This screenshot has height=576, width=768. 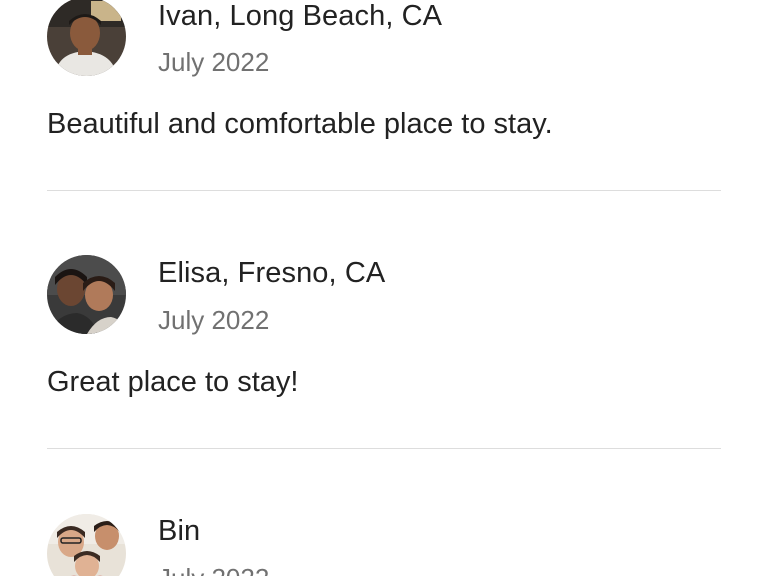 What do you see at coordinates (300, 16) in the screenshot?
I see `reviewer-name: Ivan, Long Beach, CA` at bounding box center [300, 16].